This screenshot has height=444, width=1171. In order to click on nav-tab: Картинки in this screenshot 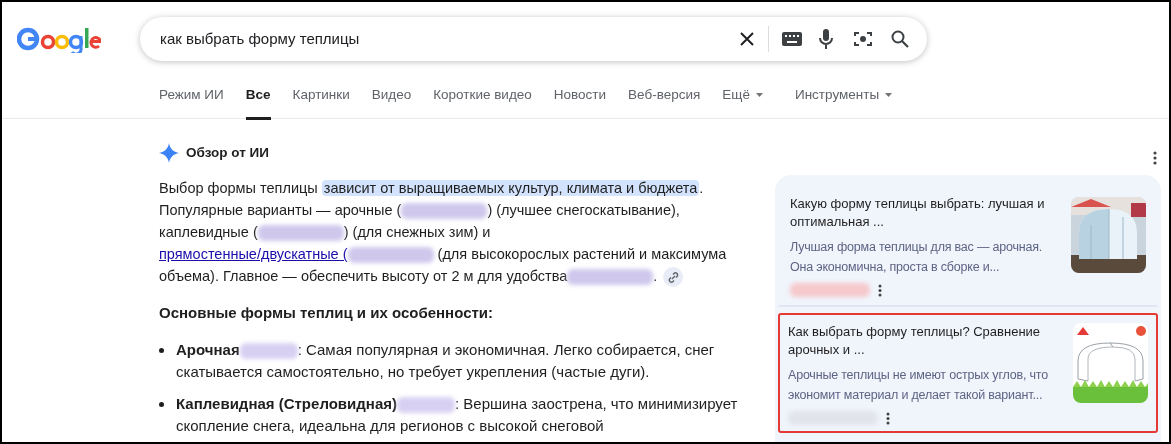, I will do `click(321, 103)`.